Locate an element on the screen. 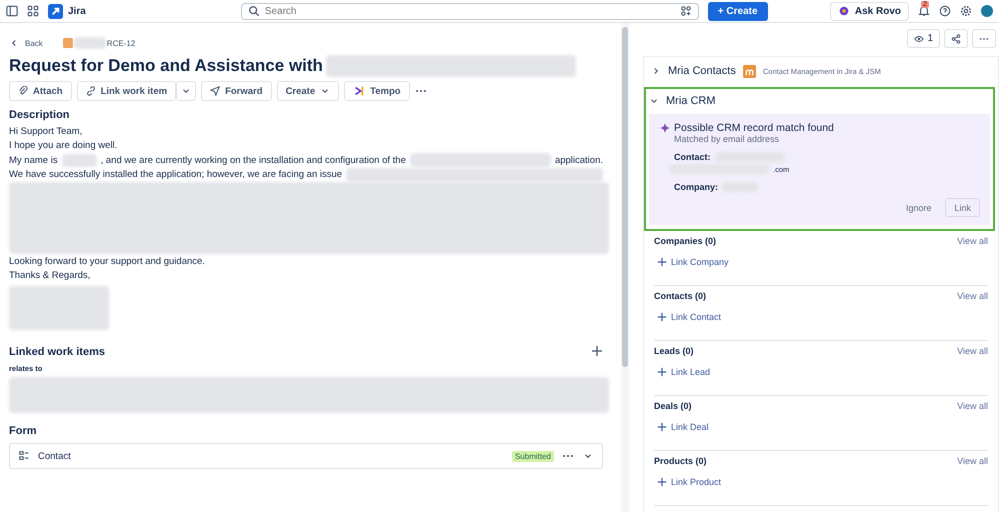 The image size is (999, 512). scrollbar-thumb is located at coordinates (625, 197).